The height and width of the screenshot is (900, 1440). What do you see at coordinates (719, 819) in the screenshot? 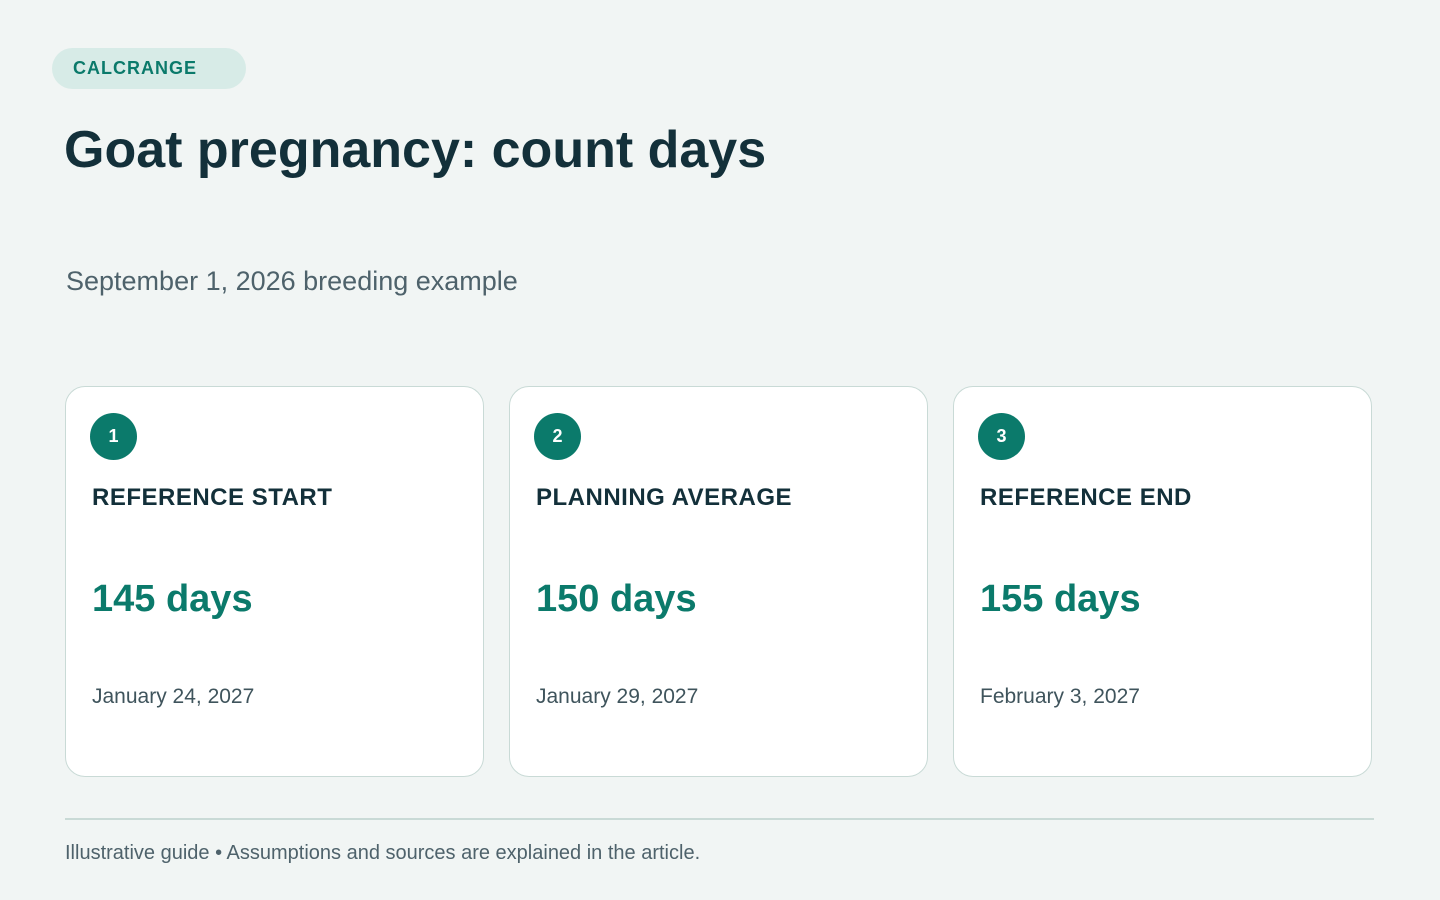
I see `footer-divider` at bounding box center [719, 819].